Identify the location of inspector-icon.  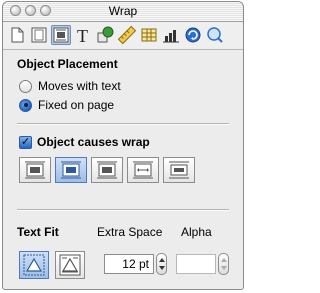
(215, 35).